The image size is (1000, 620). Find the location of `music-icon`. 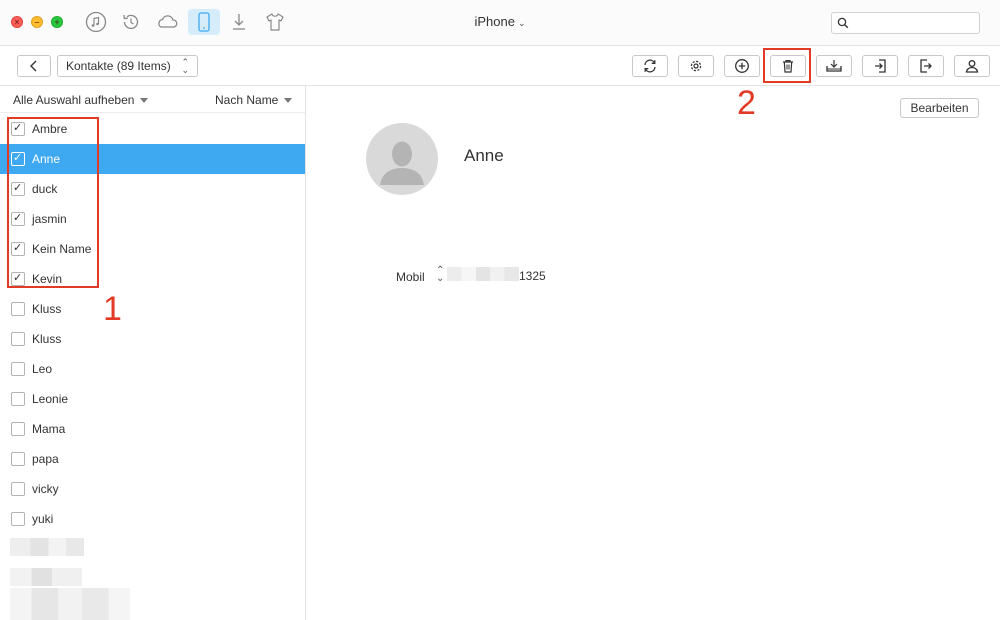

music-icon is located at coordinates (96, 22).